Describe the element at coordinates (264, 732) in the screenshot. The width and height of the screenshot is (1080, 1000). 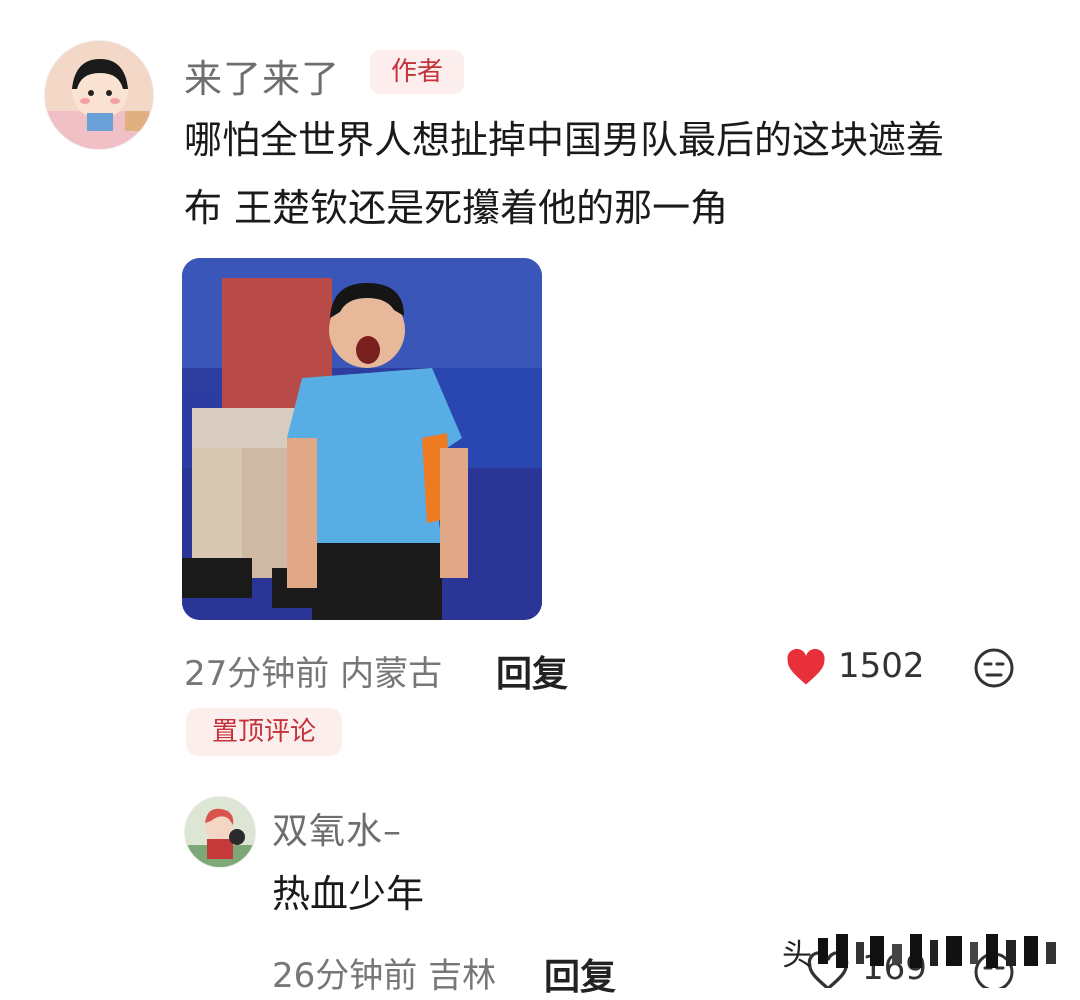
I see `pinned-comment-badge: 置顶评论` at that location.